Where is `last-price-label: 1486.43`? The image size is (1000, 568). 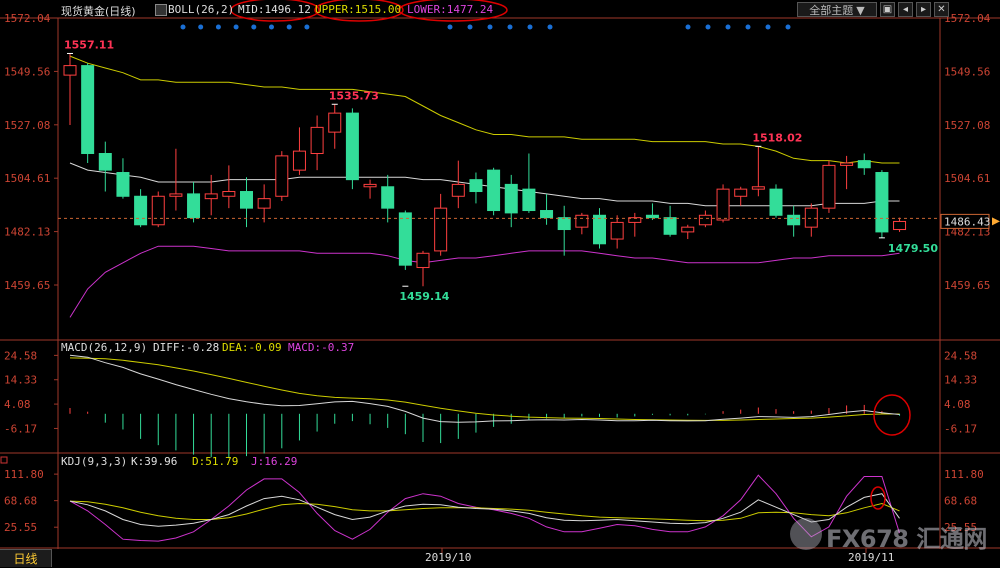
last-price-label: 1486.43 is located at coordinates (967, 221).